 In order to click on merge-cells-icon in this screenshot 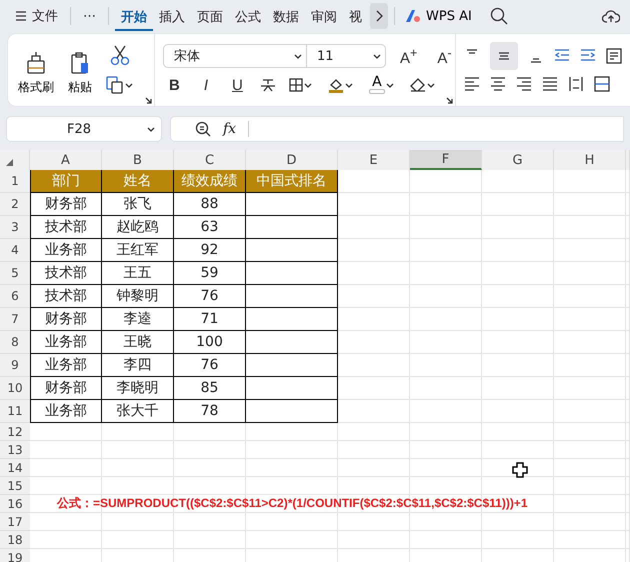, I will do `click(602, 84)`.